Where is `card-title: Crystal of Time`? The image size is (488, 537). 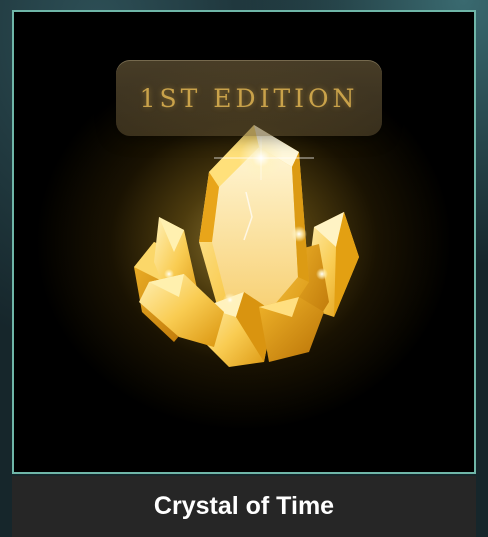 card-title: Crystal of Time is located at coordinates (244, 506).